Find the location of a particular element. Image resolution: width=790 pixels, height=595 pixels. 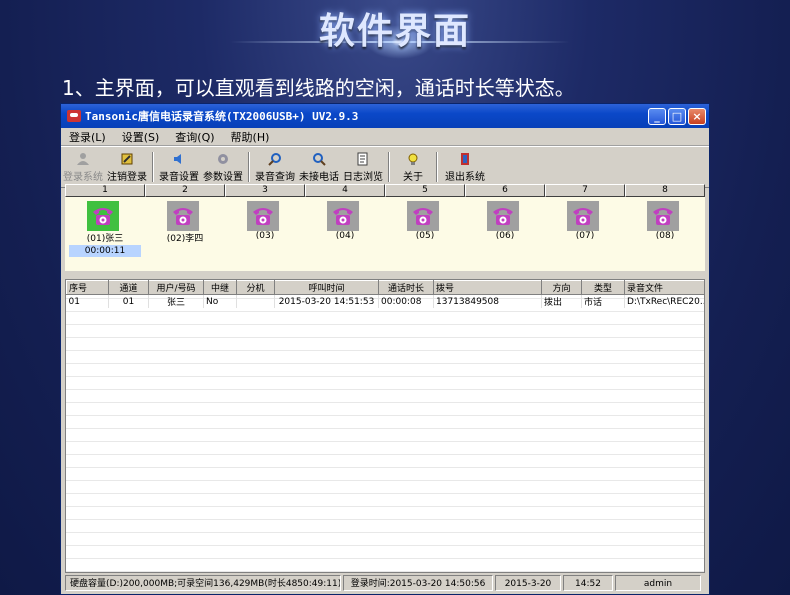

column-header: 类型 is located at coordinates (603, 287).